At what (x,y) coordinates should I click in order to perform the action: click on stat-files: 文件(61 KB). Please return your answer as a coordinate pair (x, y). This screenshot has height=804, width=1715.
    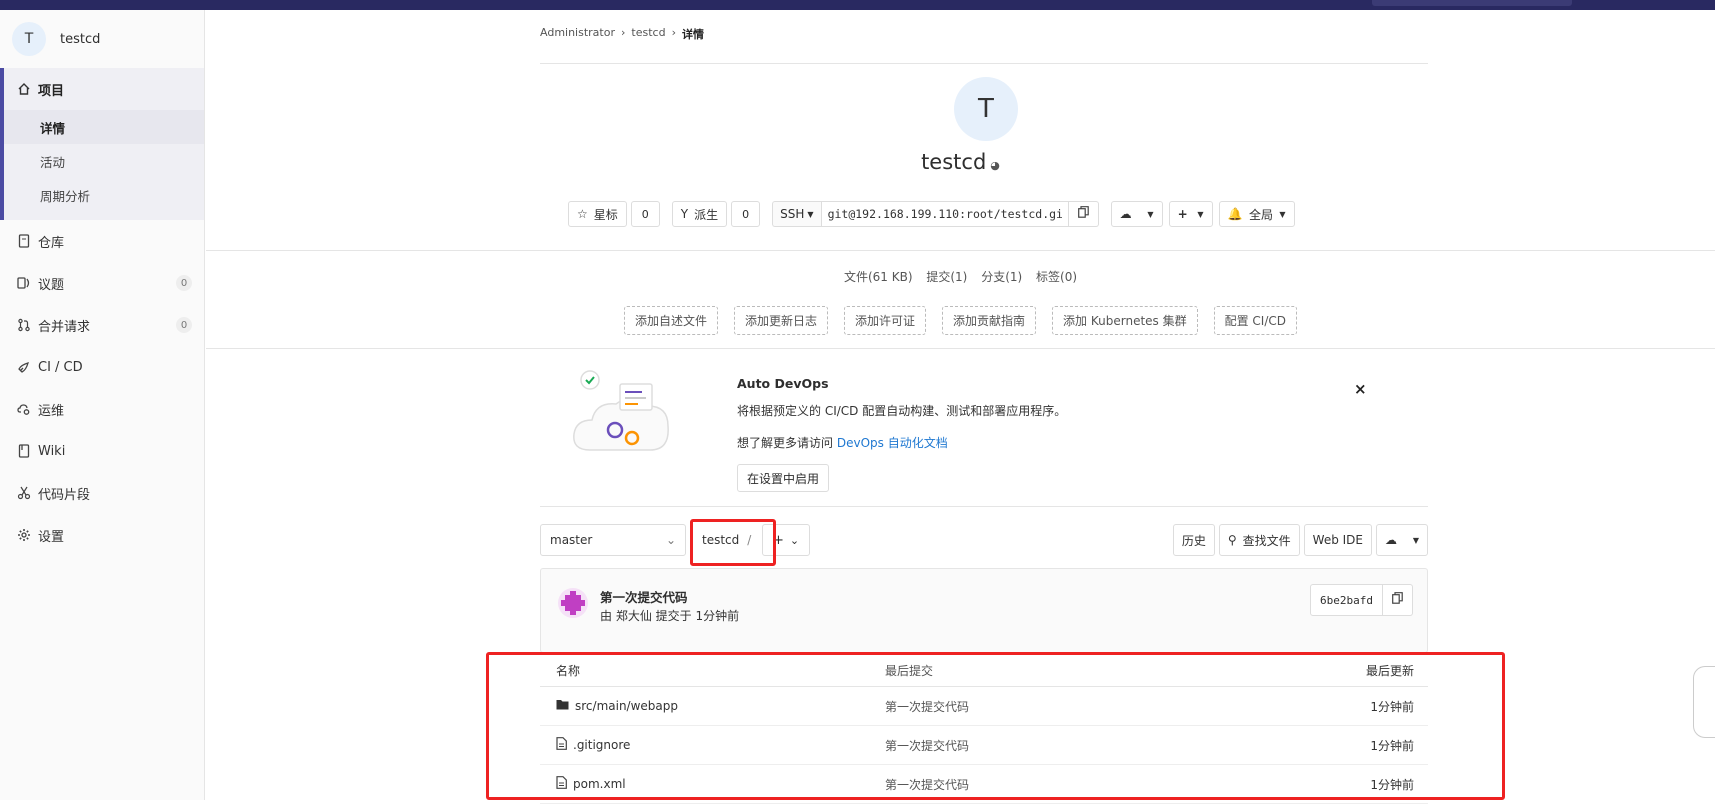
    Looking at the image, I should click on (878, 277).